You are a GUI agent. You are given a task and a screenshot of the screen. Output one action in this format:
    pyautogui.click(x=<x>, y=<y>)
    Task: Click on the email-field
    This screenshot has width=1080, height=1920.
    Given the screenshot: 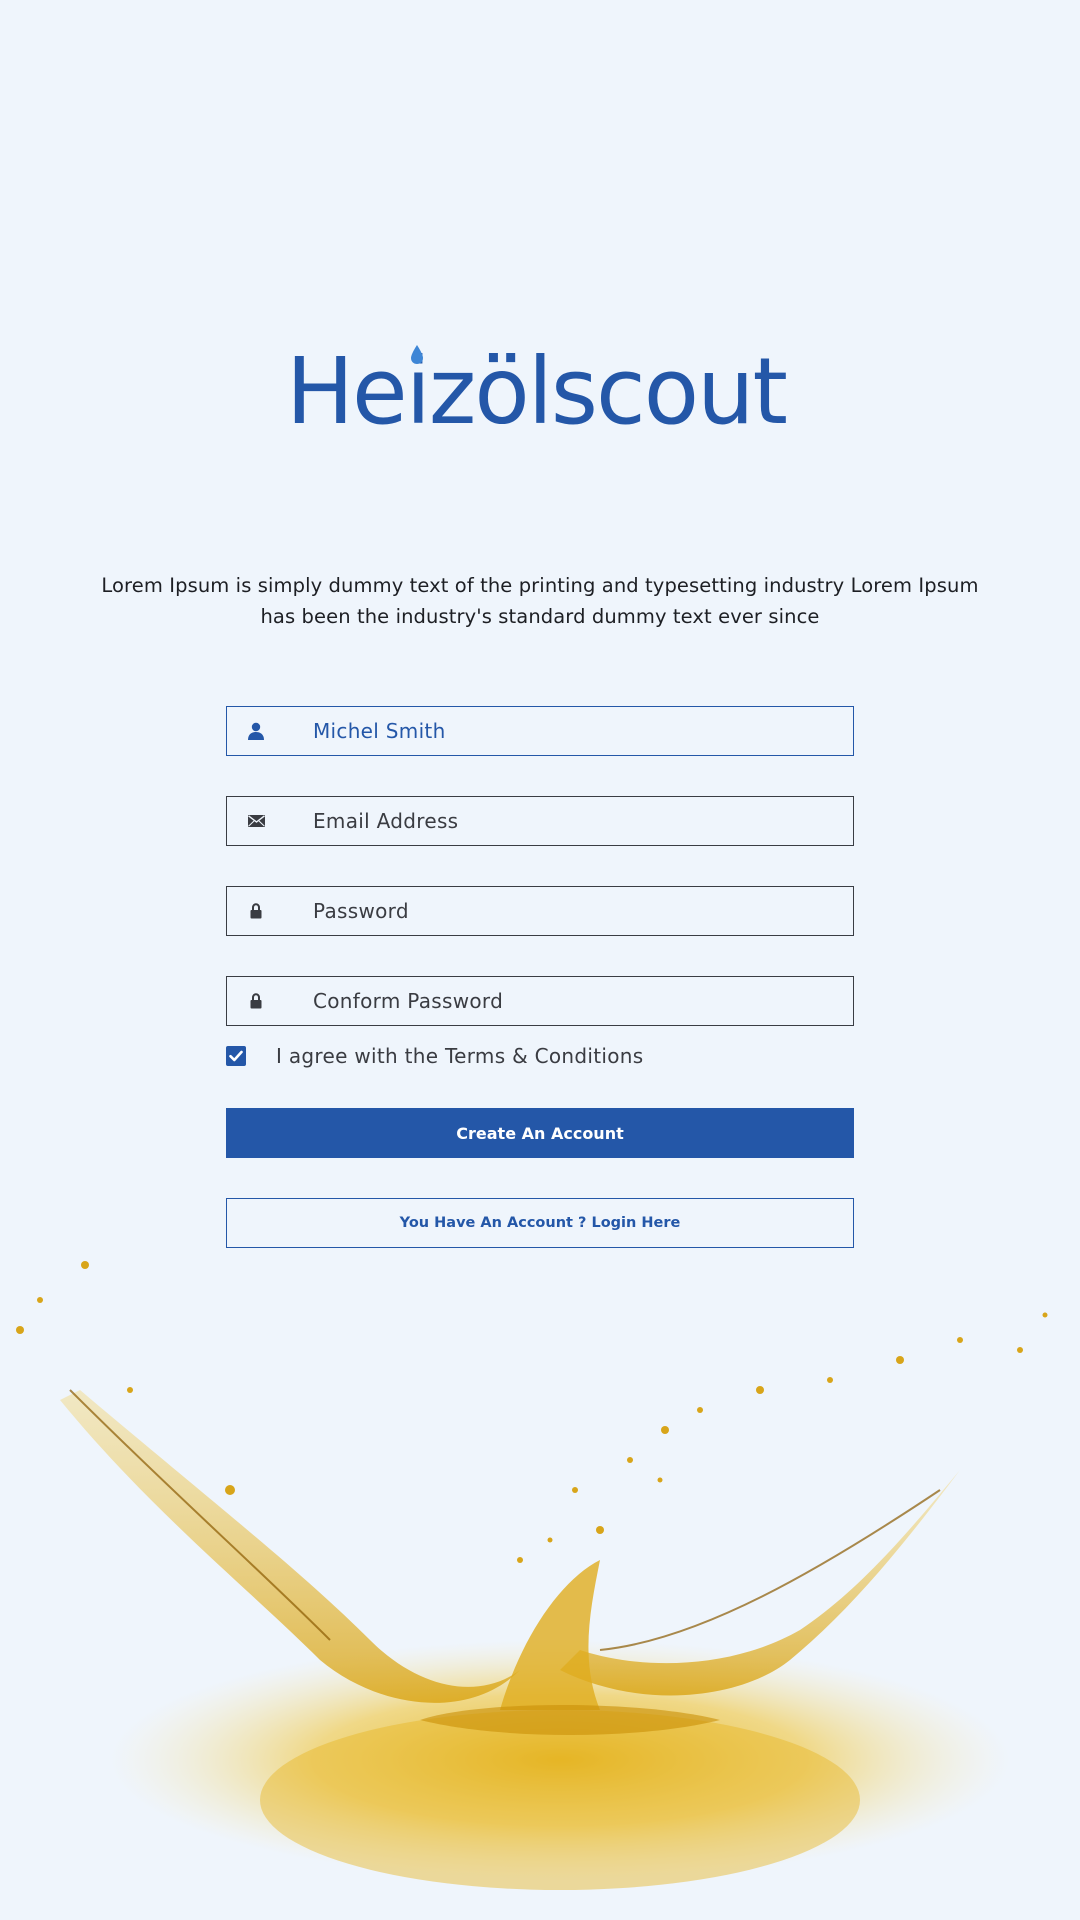 What is the action you would take?
    pyautogui.click(x=540, y=821)
    